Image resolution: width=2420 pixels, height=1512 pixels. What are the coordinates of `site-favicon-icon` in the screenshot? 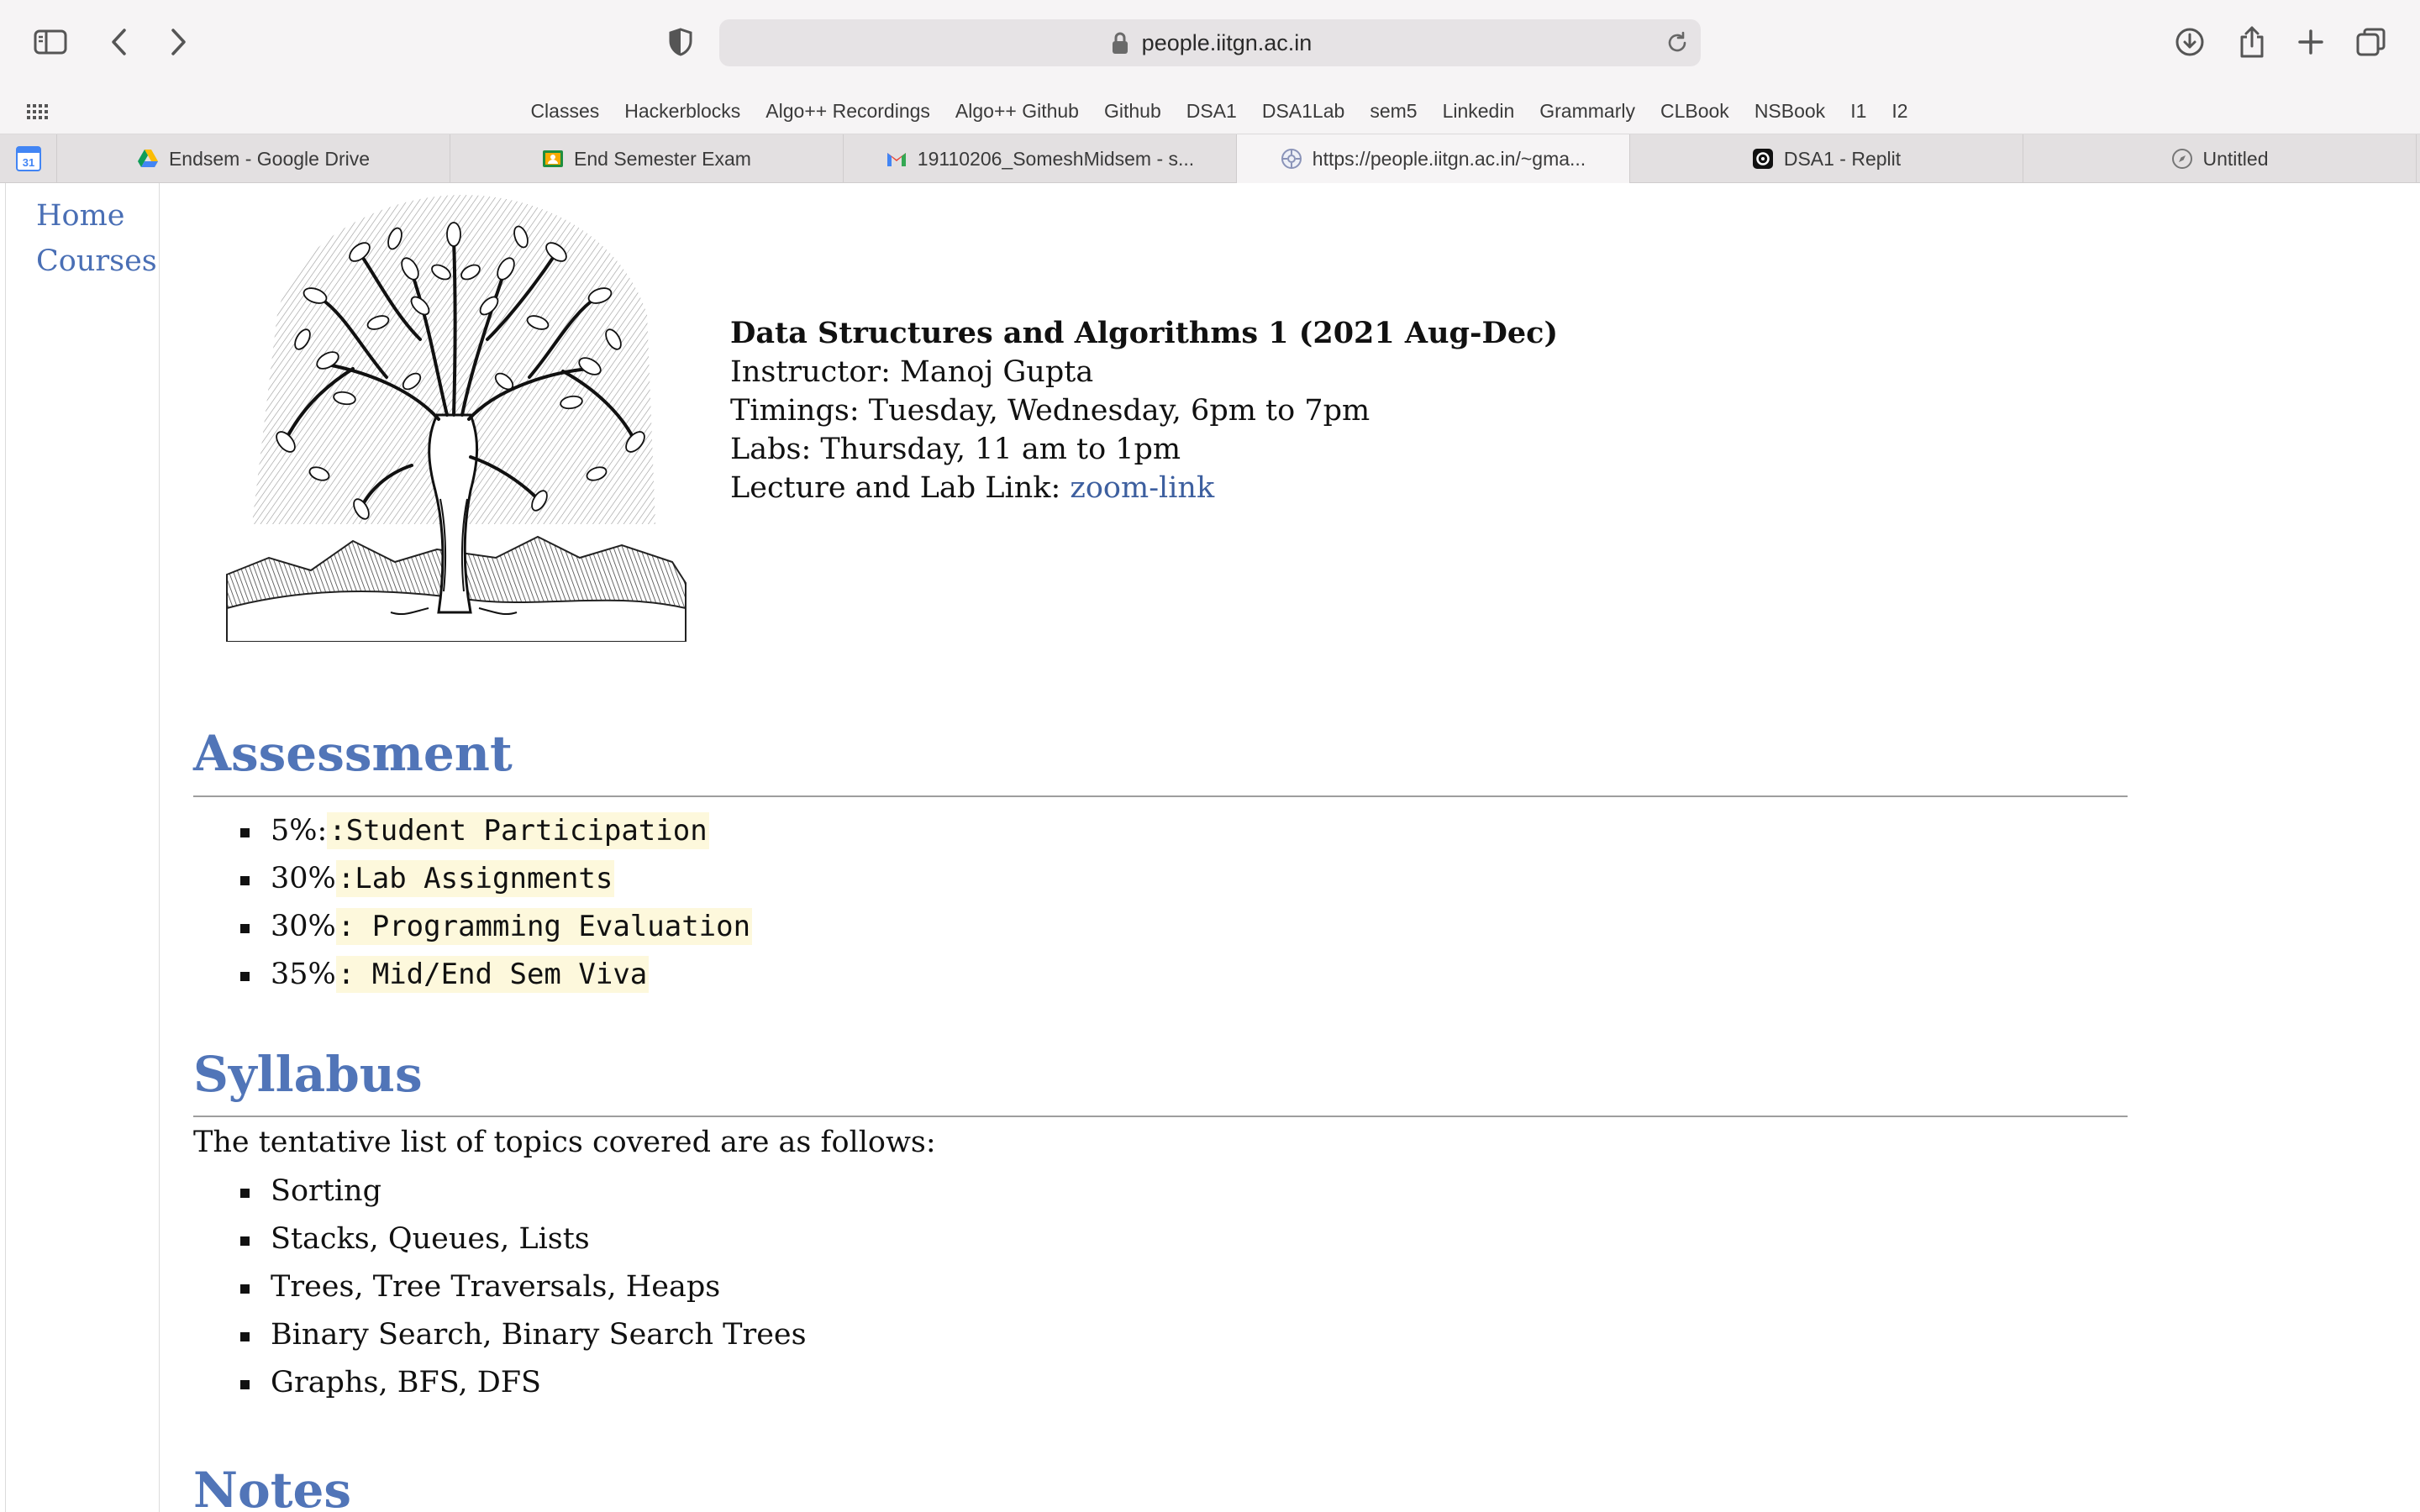 It's located at (1291, 159).